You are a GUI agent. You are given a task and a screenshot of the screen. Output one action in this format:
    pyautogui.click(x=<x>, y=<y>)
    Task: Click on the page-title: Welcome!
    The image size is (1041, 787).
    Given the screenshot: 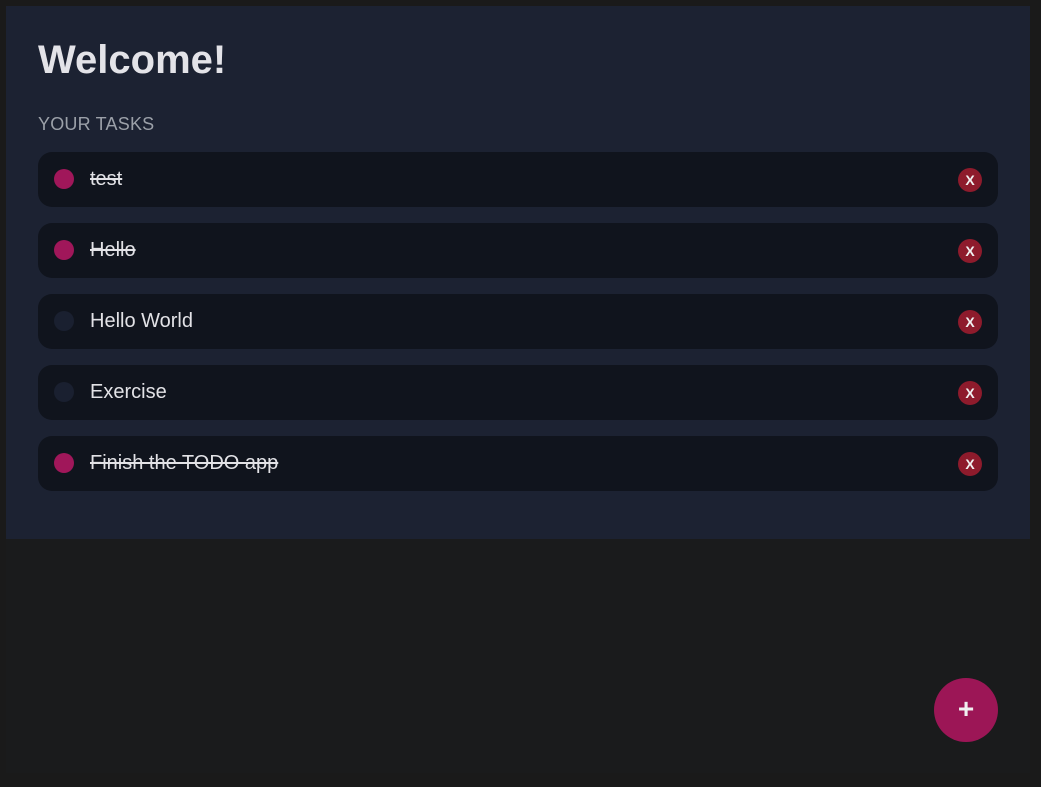 What is the action you would take?
    pyautogui.click(x=132, y=60)
    